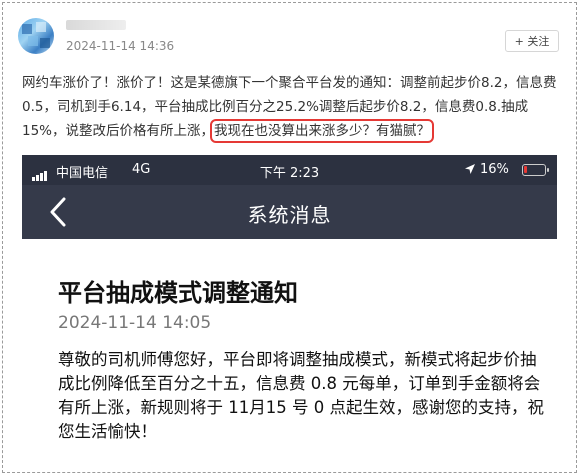  Describe the element at coordinates (289, 215) in the screenshot. I see `nav-title: 系统消息` at that location.